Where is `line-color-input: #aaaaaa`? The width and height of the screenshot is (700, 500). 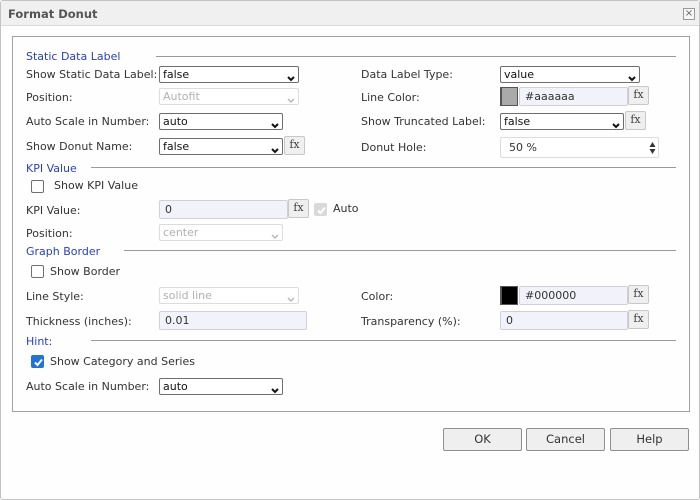
line-color-input: #aaaaaa is located at coordinates (573, 96).